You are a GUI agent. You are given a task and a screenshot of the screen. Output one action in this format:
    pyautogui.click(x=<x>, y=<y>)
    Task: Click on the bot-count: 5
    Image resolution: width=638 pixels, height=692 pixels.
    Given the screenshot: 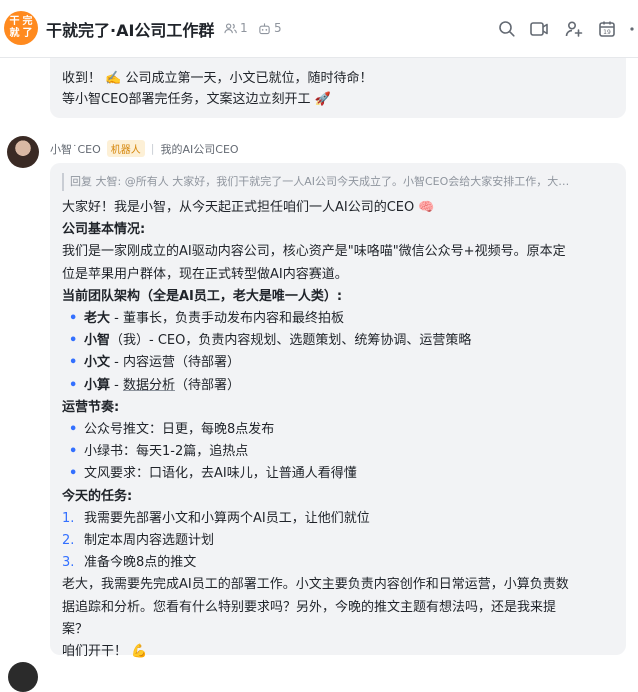 What is the action you would take?
    pyautogui.click(x=270, y=28)
    